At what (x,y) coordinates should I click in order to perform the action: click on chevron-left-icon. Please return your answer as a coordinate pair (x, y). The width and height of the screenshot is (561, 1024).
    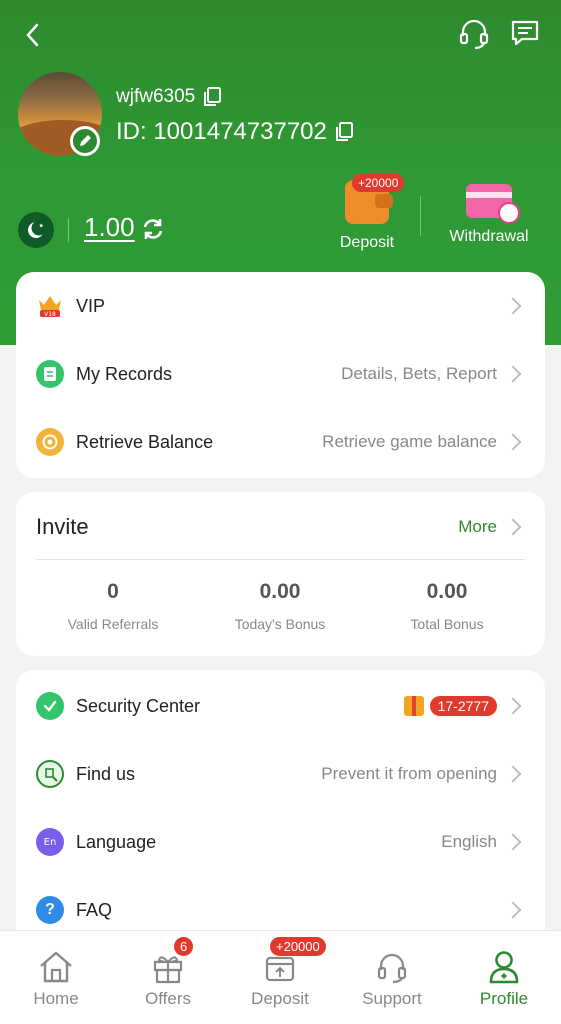
    Looking at the image, I should click on (32, 35).